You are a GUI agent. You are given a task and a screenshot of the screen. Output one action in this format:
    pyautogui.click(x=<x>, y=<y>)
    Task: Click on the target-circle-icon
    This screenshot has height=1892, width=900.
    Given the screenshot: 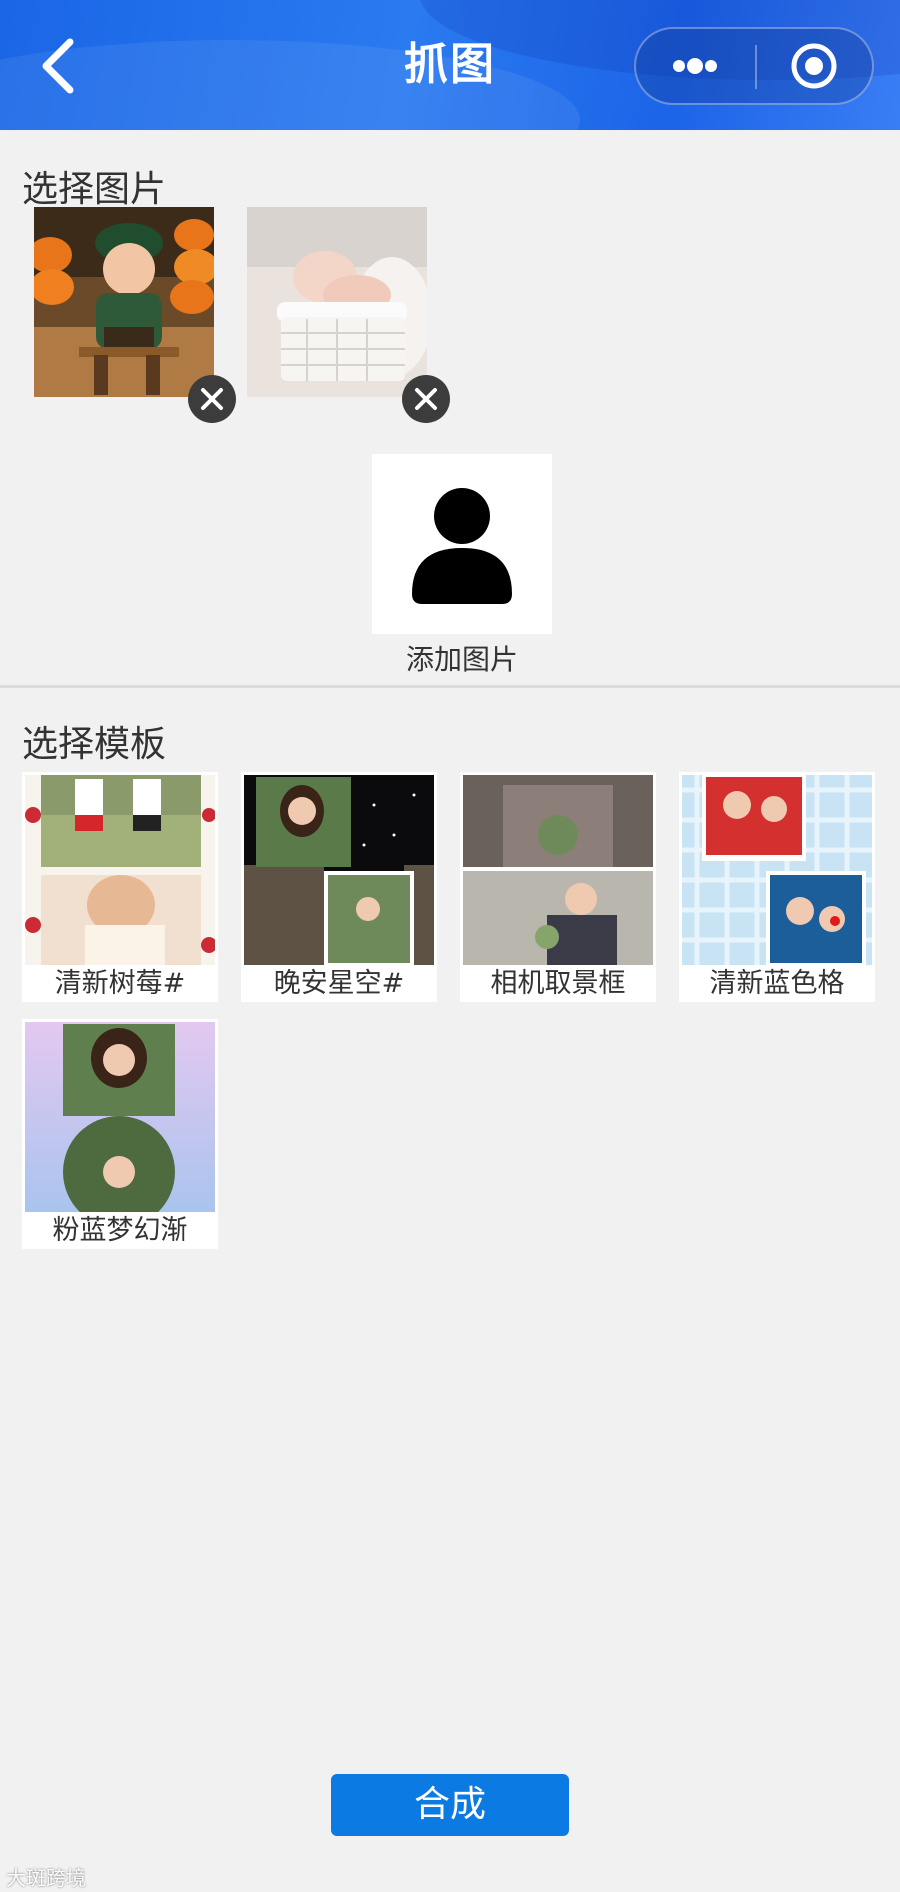 What is the action you would take?
    pyautogui.click(x=814, y=66)
    